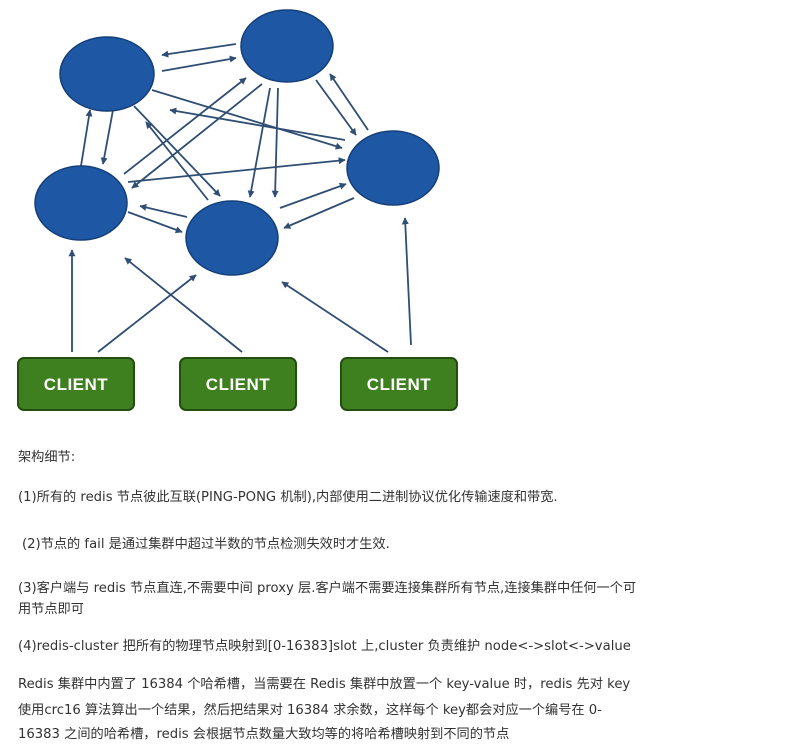  What do you see at coordinates (393, 168) in the screenshot?
I see `redis-node-right` at bounding box center [393, 168].